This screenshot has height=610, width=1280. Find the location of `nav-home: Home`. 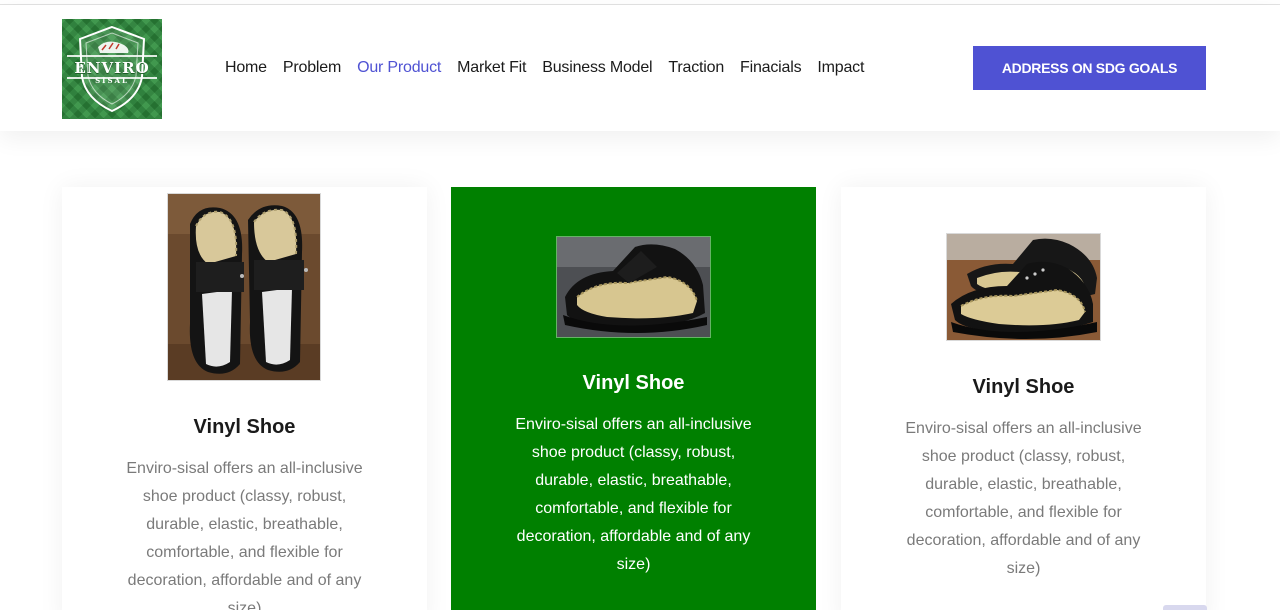

nav-home: Home is located at coordinates (246, 68).